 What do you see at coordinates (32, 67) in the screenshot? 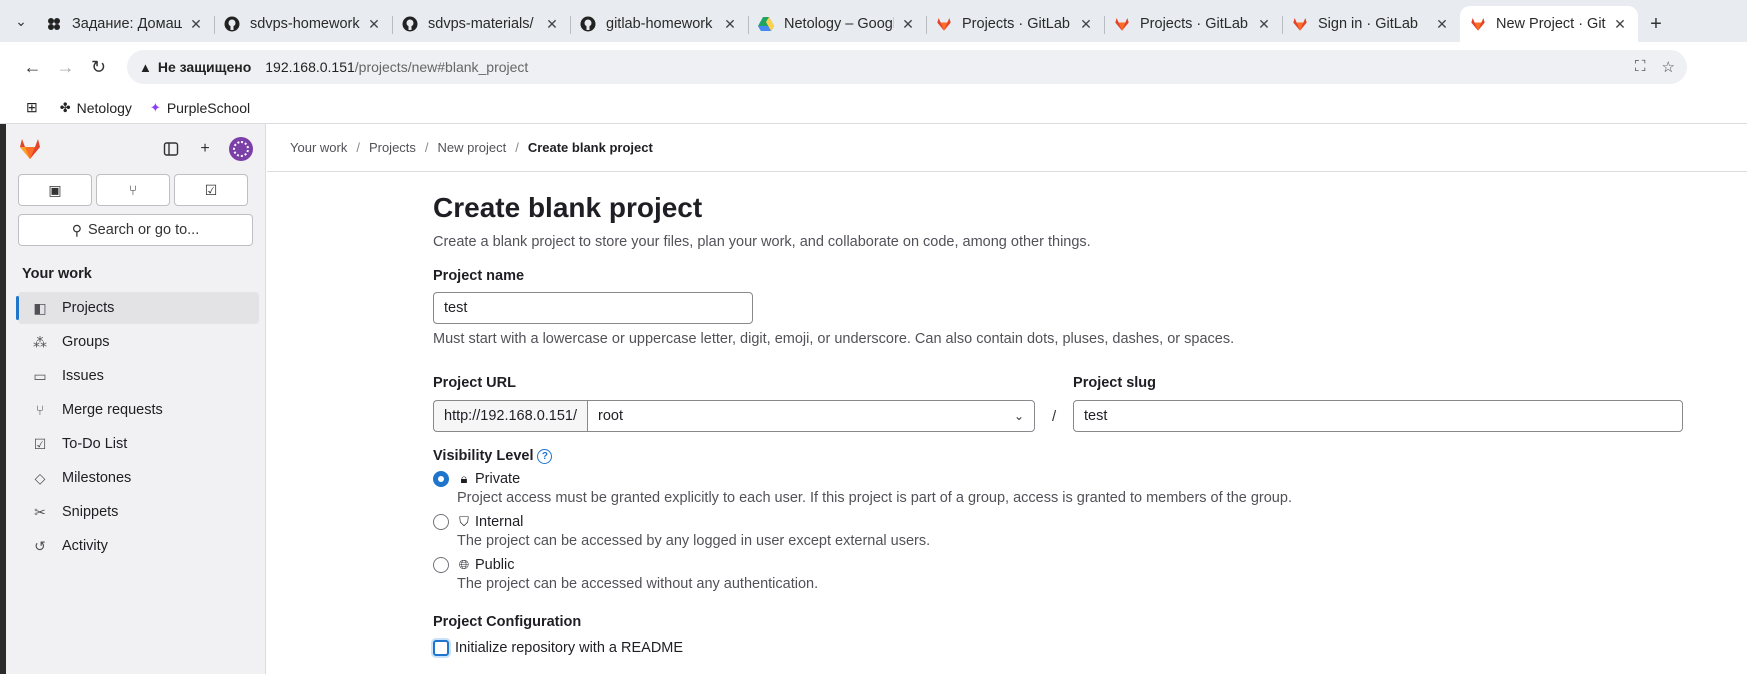
I see `back-icon: ←` at bounding box center [32, 67].